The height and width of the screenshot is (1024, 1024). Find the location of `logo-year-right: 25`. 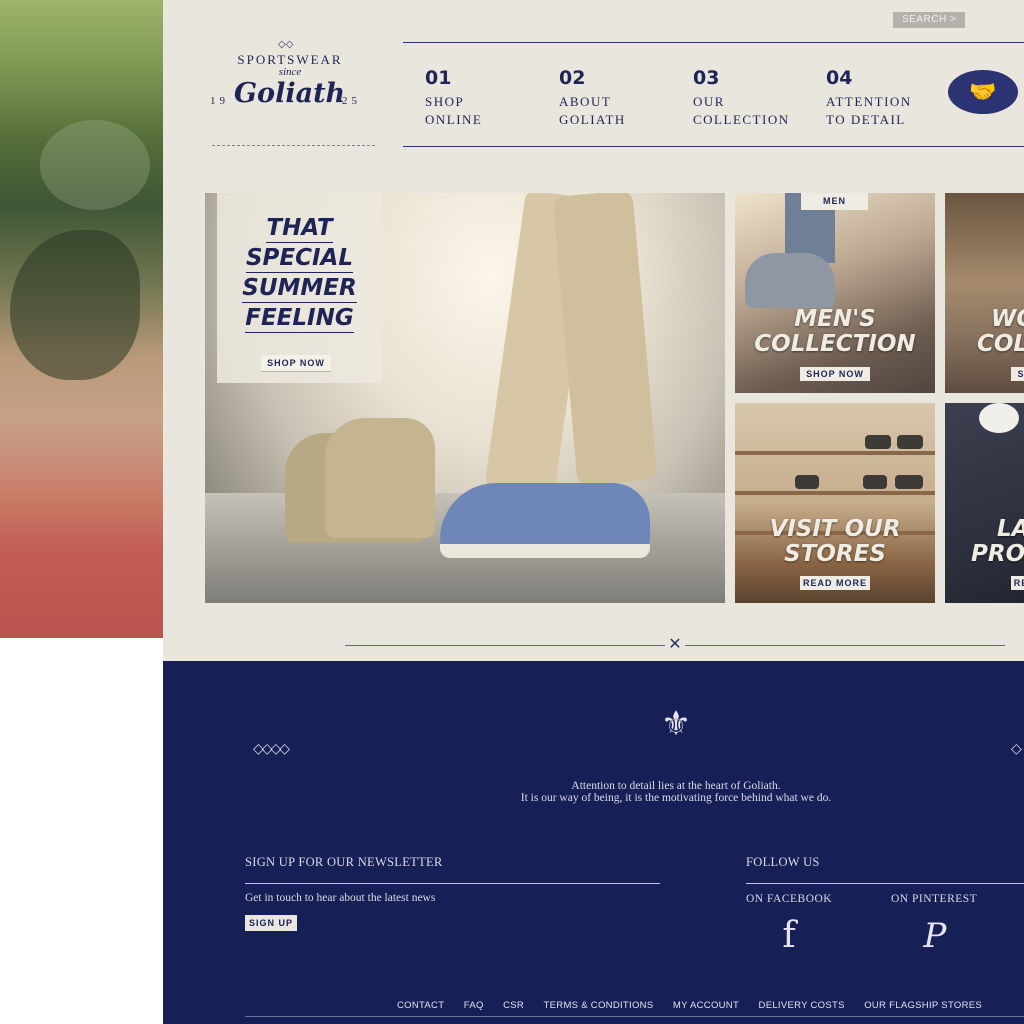

logo-year-right: 25 is located at coordinates (351, 101).